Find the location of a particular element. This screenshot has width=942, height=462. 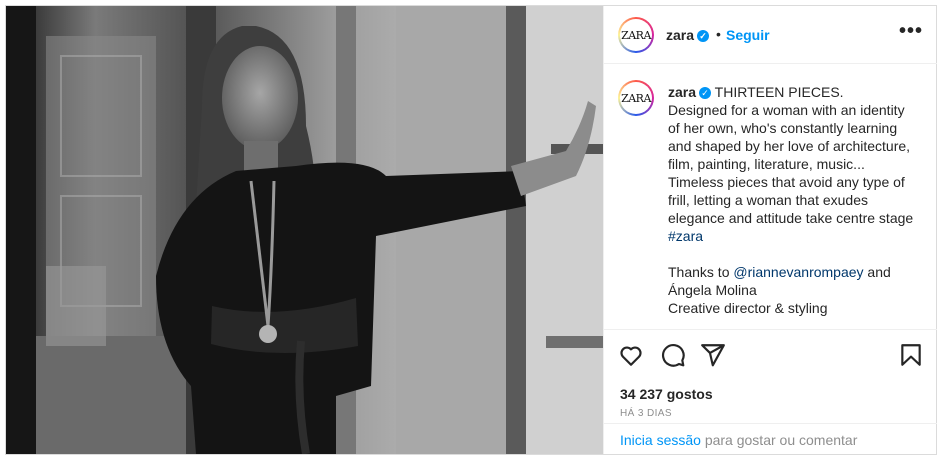

header-username: zara ✓ is located at coordinates (688, 35).